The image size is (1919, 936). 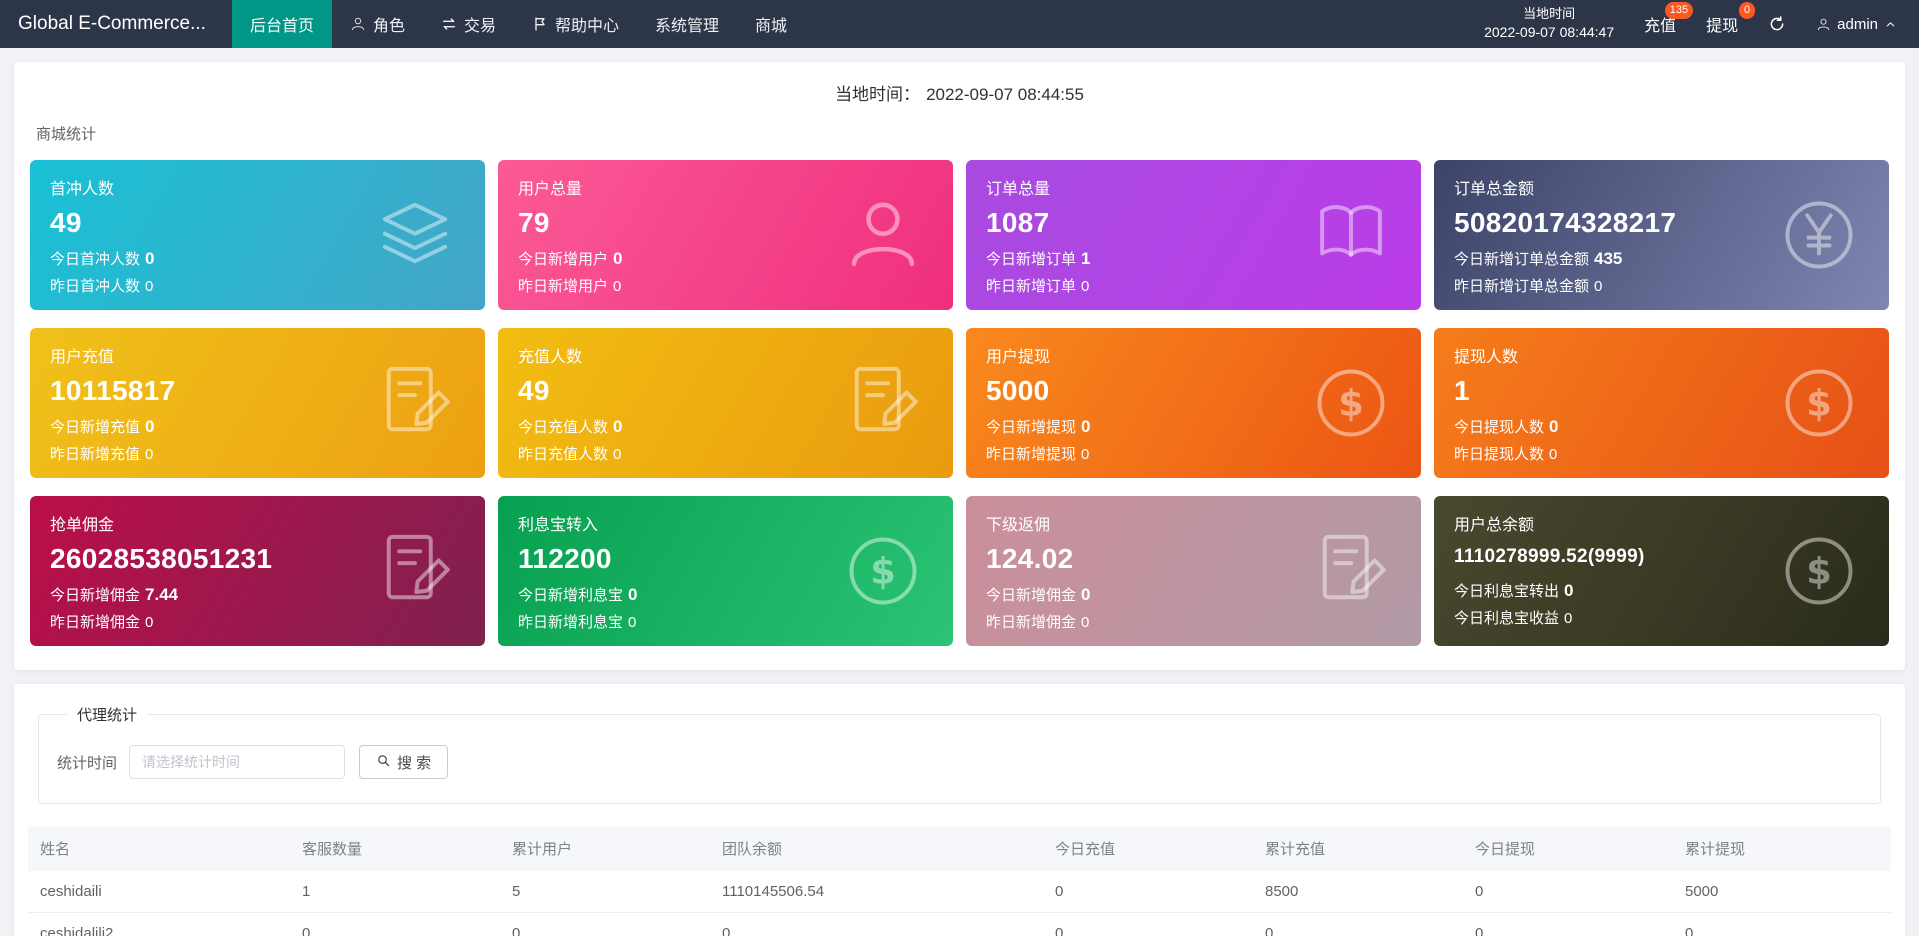 What do you see at coordinates (257, 235) in the screenshot?
I see `stat-card-first-charge-users: 首冲人数 49 今日首冲人数 0 昨日首冲人数 0` at bounding box center [257, 235].